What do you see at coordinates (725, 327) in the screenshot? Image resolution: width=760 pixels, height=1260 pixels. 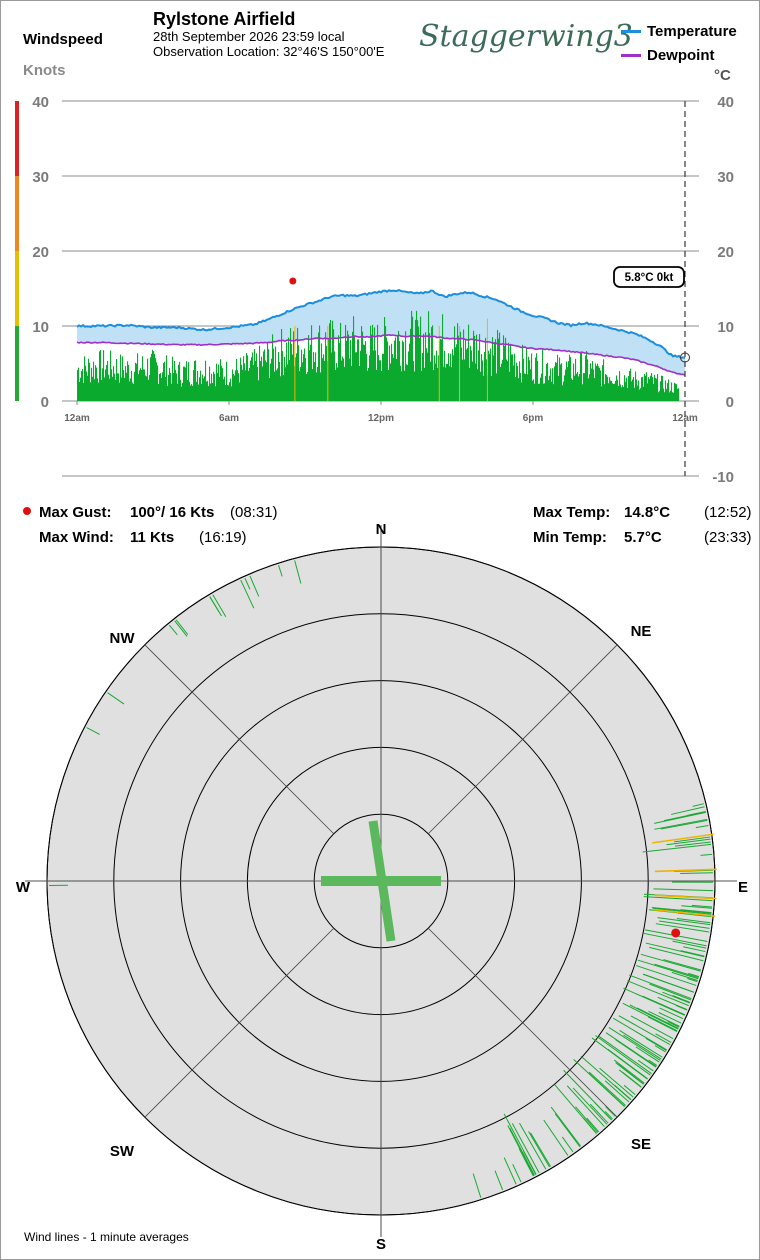 I see `temp-tick-label: 10` at bounding box center [725, 327].